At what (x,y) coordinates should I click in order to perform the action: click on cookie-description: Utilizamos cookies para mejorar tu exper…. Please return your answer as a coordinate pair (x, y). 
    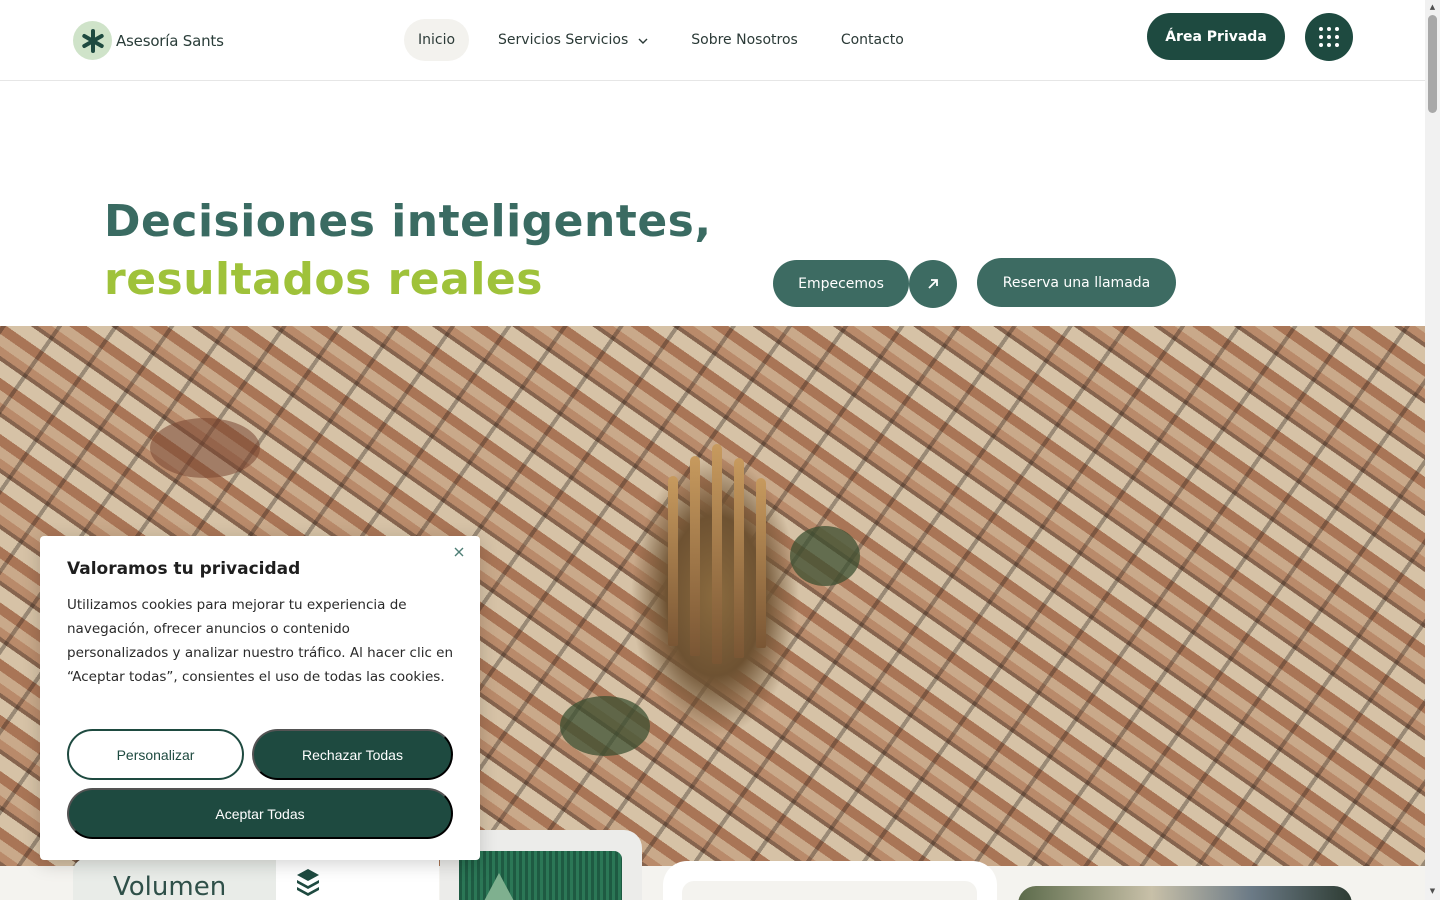
    Looking at the image, I should click on (260, 641).